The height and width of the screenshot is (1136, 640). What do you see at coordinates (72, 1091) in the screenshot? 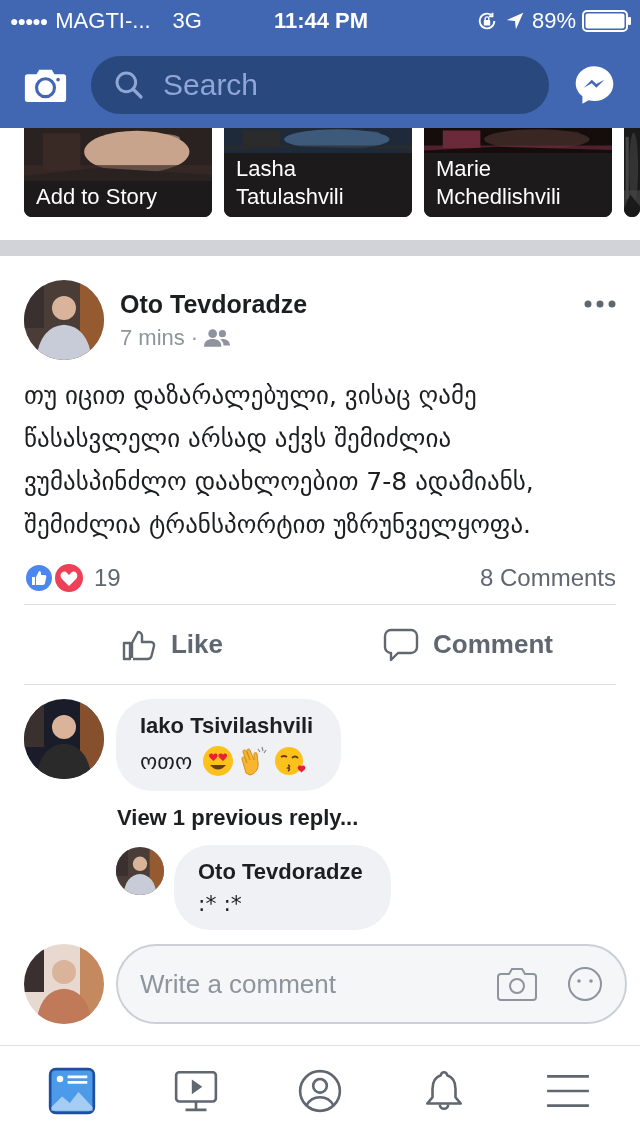
I see `news-feed-icon` at bounding box center [72, 1091].